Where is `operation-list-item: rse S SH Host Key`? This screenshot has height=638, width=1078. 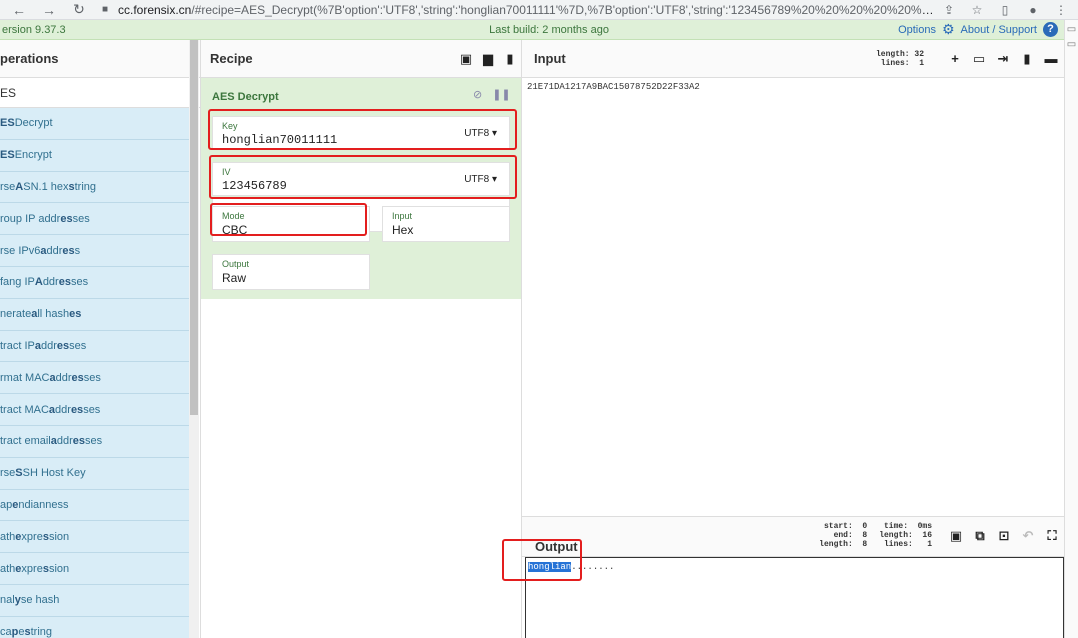
operation-list-item: rse S SH Host Key is located at coordinates (94, 473).